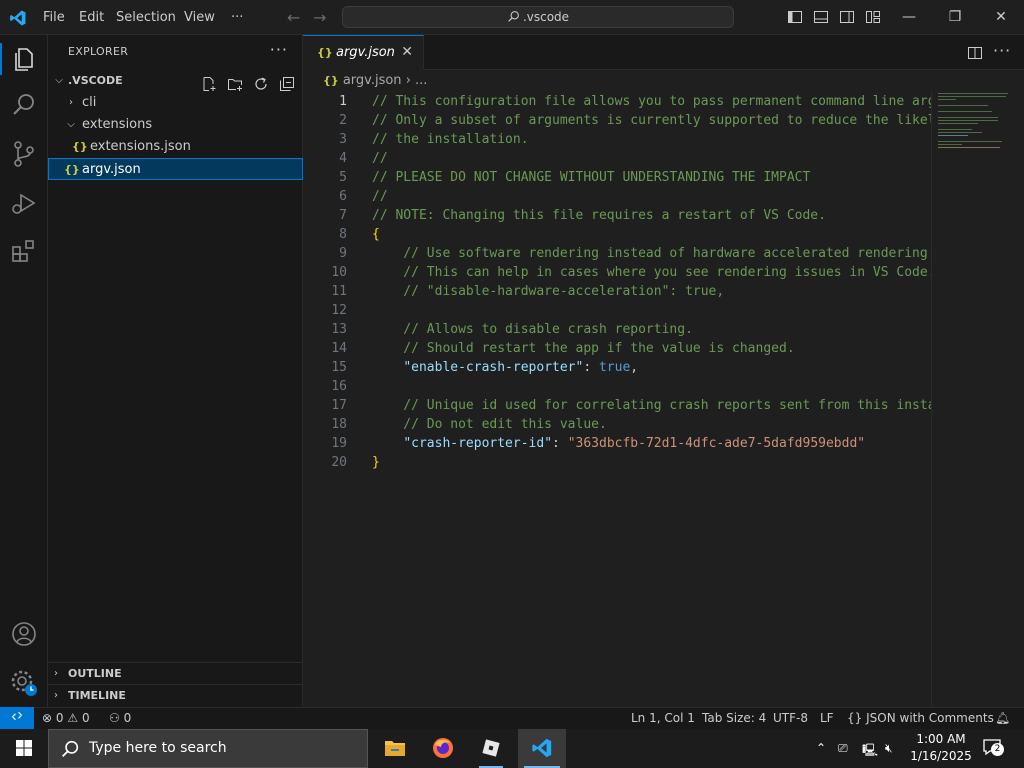  Describe the element at coordinates (175, 81) in the screenshot. I see `folder-root-vscode: ⌵ .VSCODE` at that location.